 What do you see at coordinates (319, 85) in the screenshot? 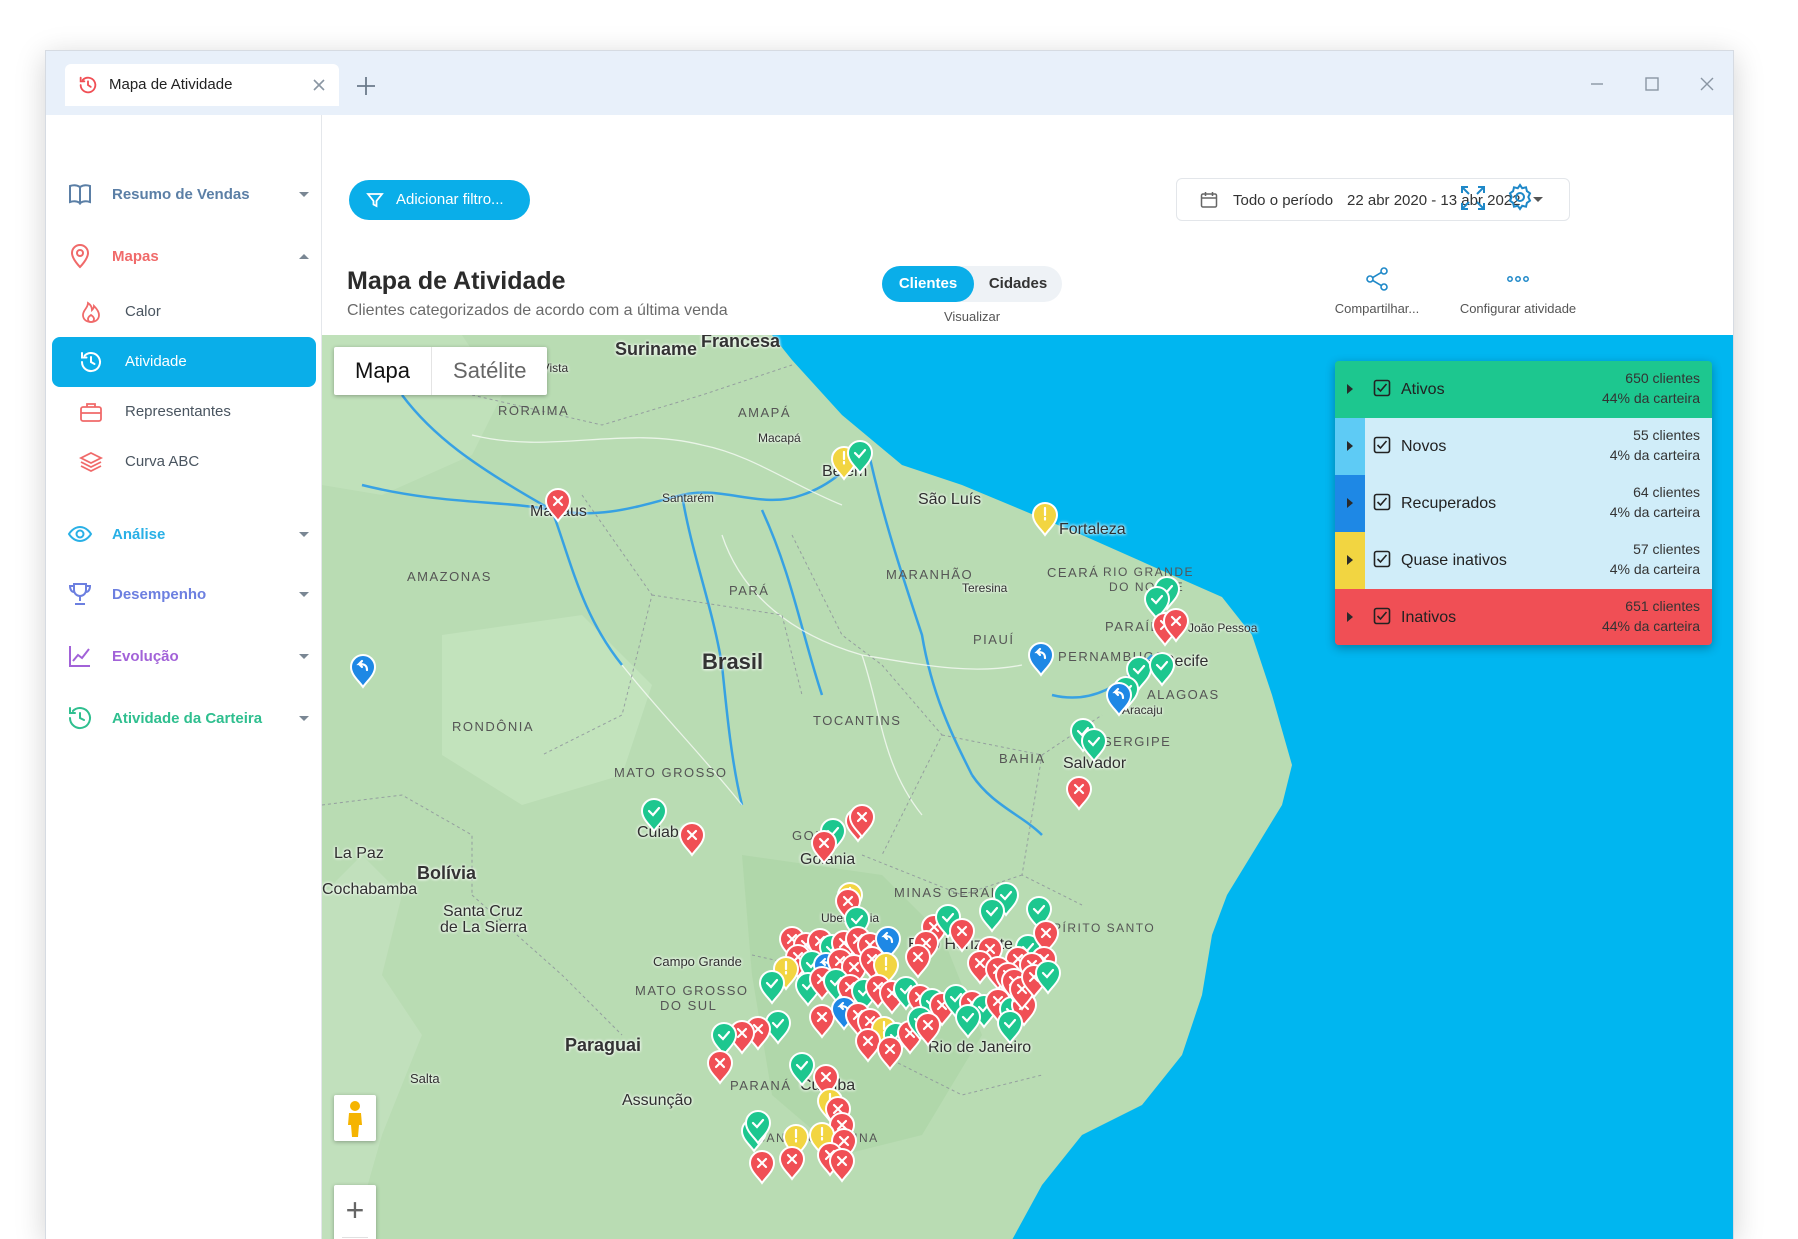
I see `close-icon` at bounding box center [319, 85].